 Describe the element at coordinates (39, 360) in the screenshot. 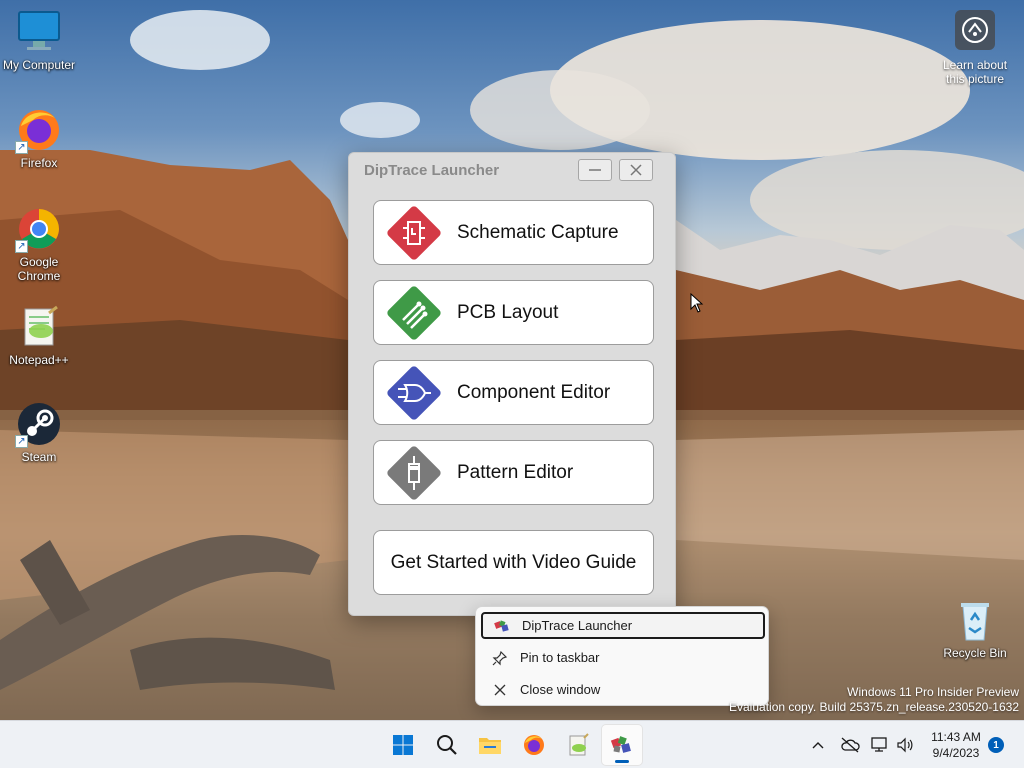

I see `desktop-icon-label: Notepad++` at that location.